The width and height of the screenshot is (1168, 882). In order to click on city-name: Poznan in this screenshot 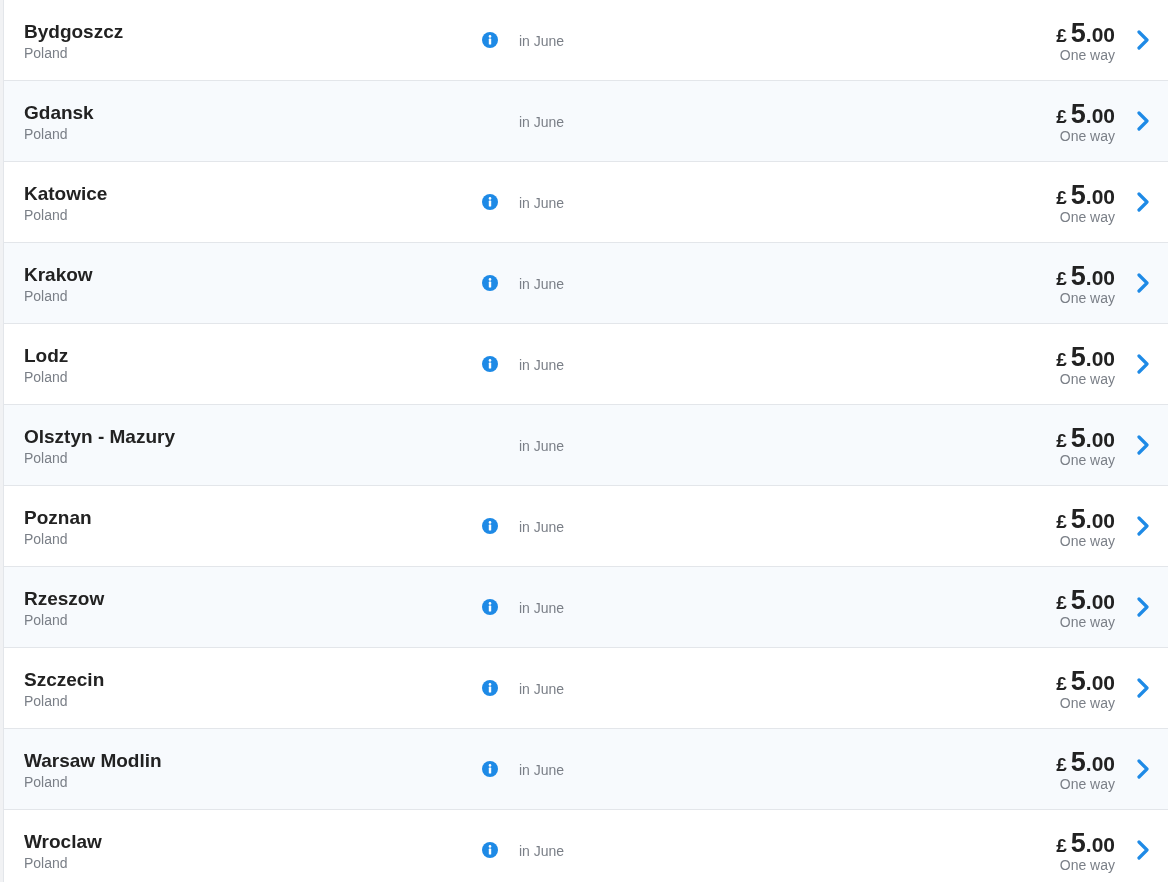, I will do `click(58, 518)`.